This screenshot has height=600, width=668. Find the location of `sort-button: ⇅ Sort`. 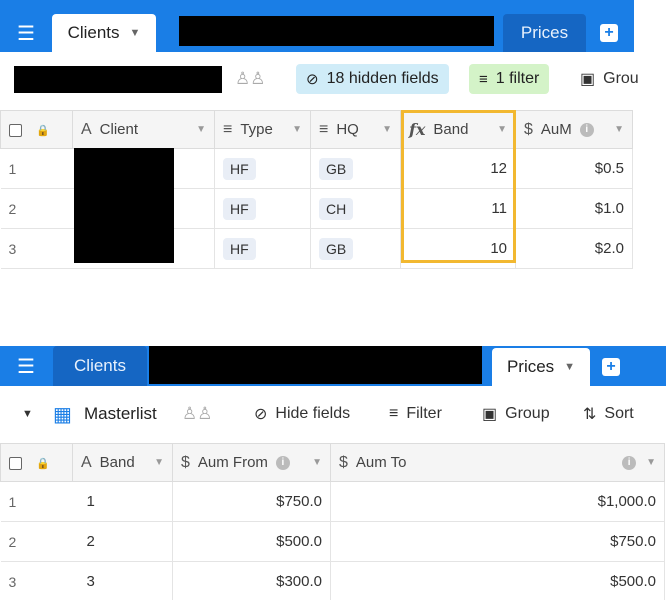

sort-button: ⇅ Sort is located at coordinates (608, 414).